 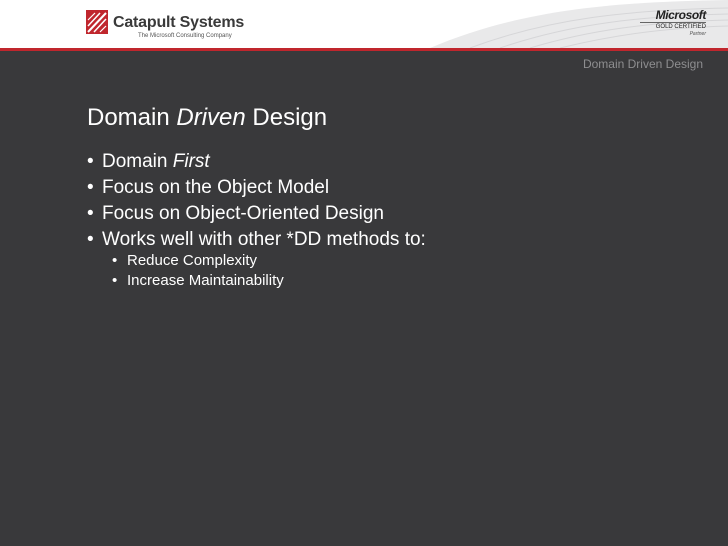 I want to click on bullet-item: Works well with other *DD methods to:, so click(x=256, y=240).